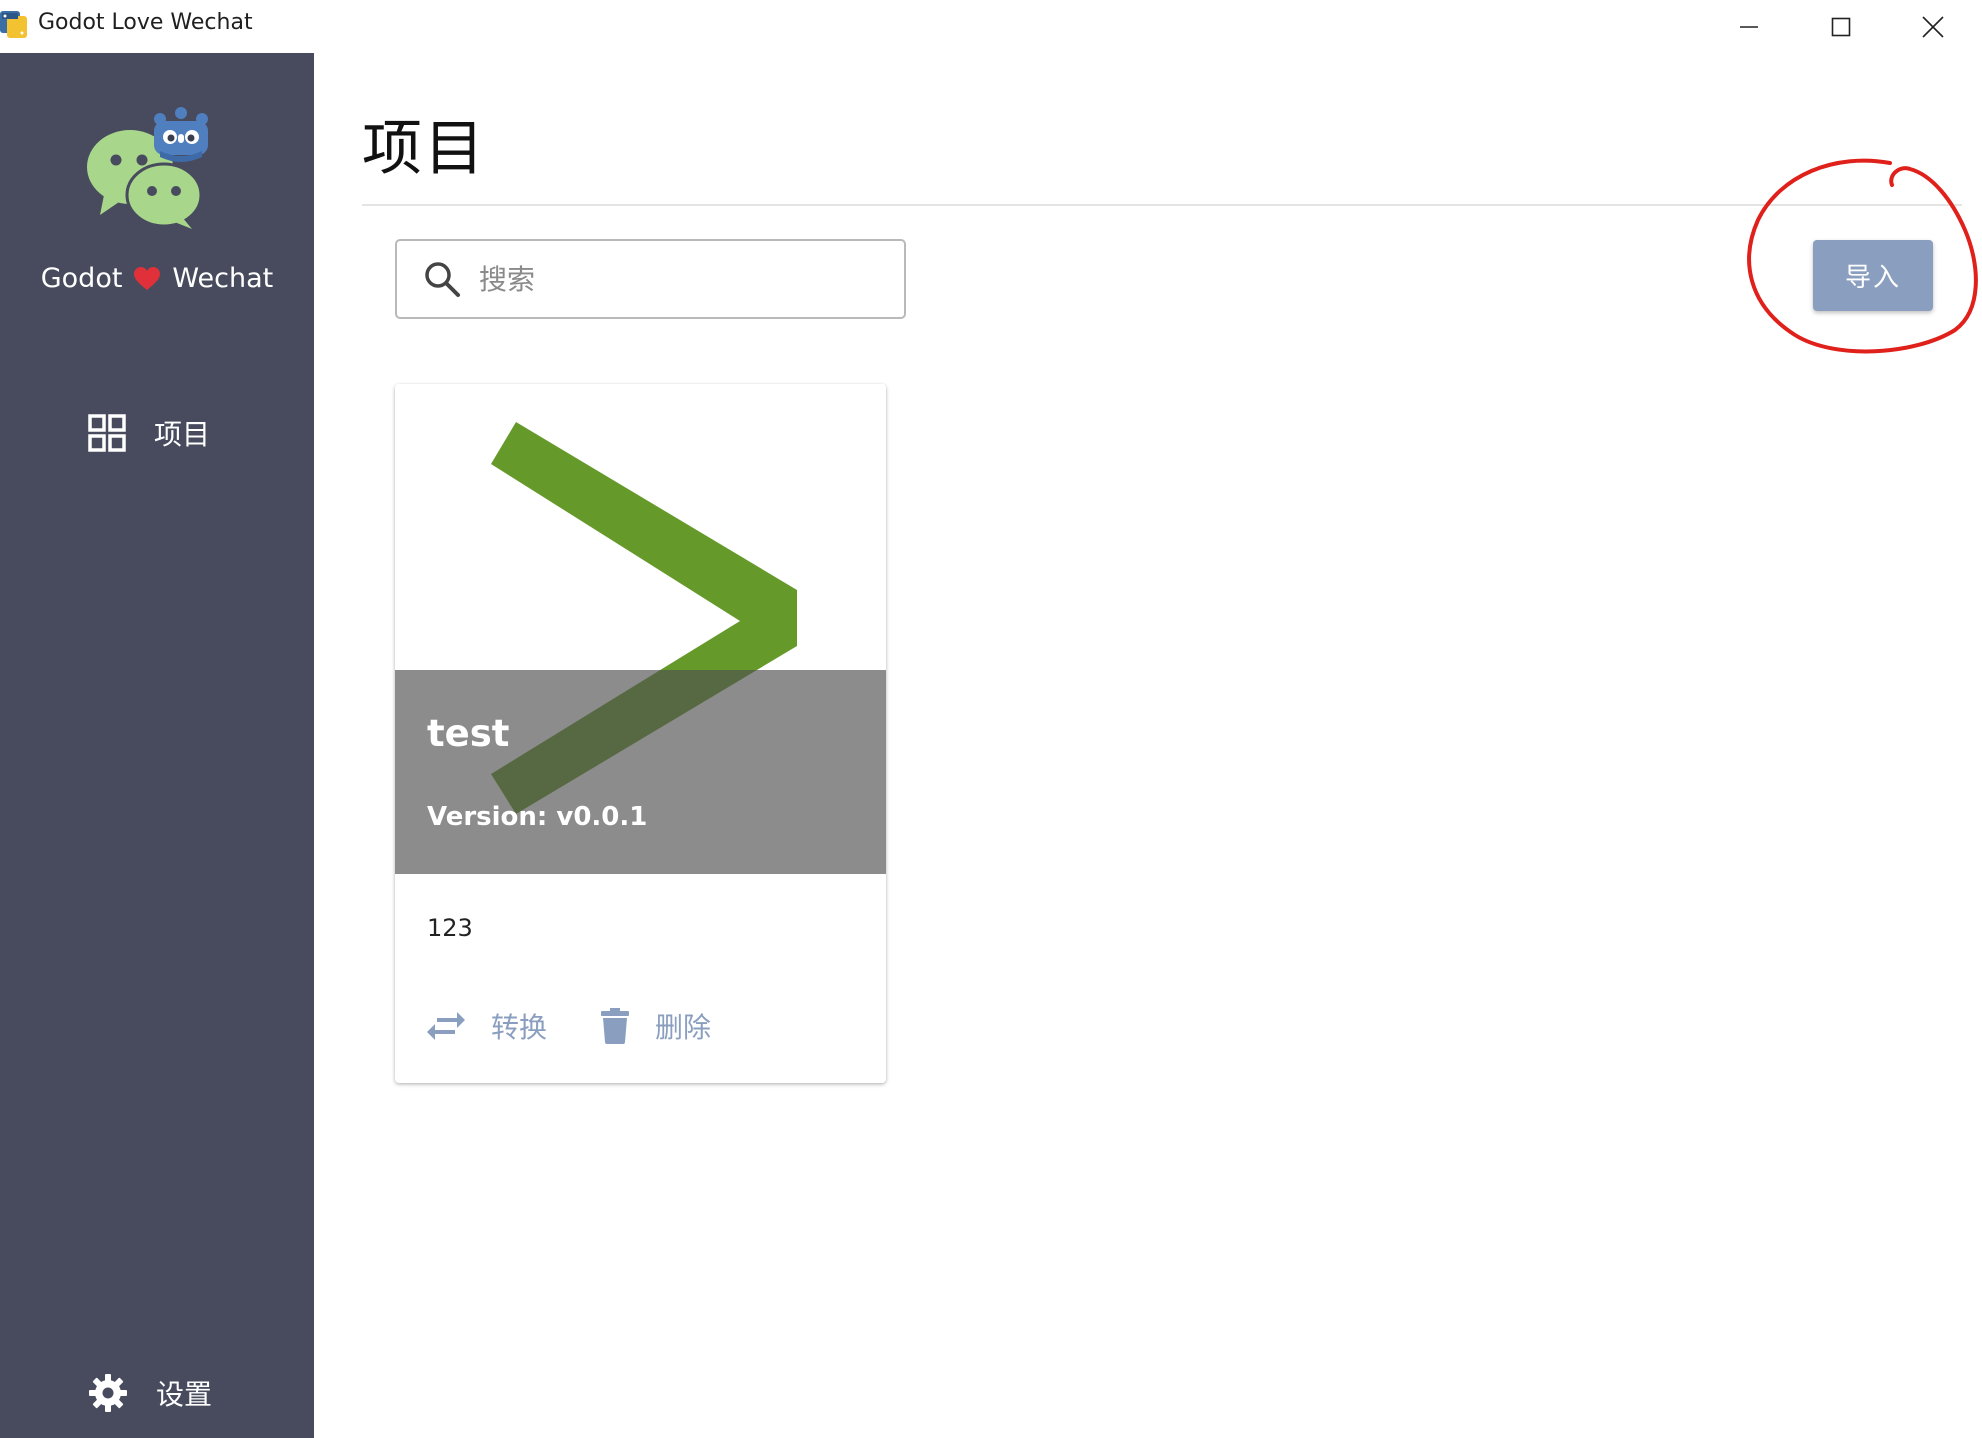  I want to click on card-overlay: test Version: v0.0.1, so click(640, 772).